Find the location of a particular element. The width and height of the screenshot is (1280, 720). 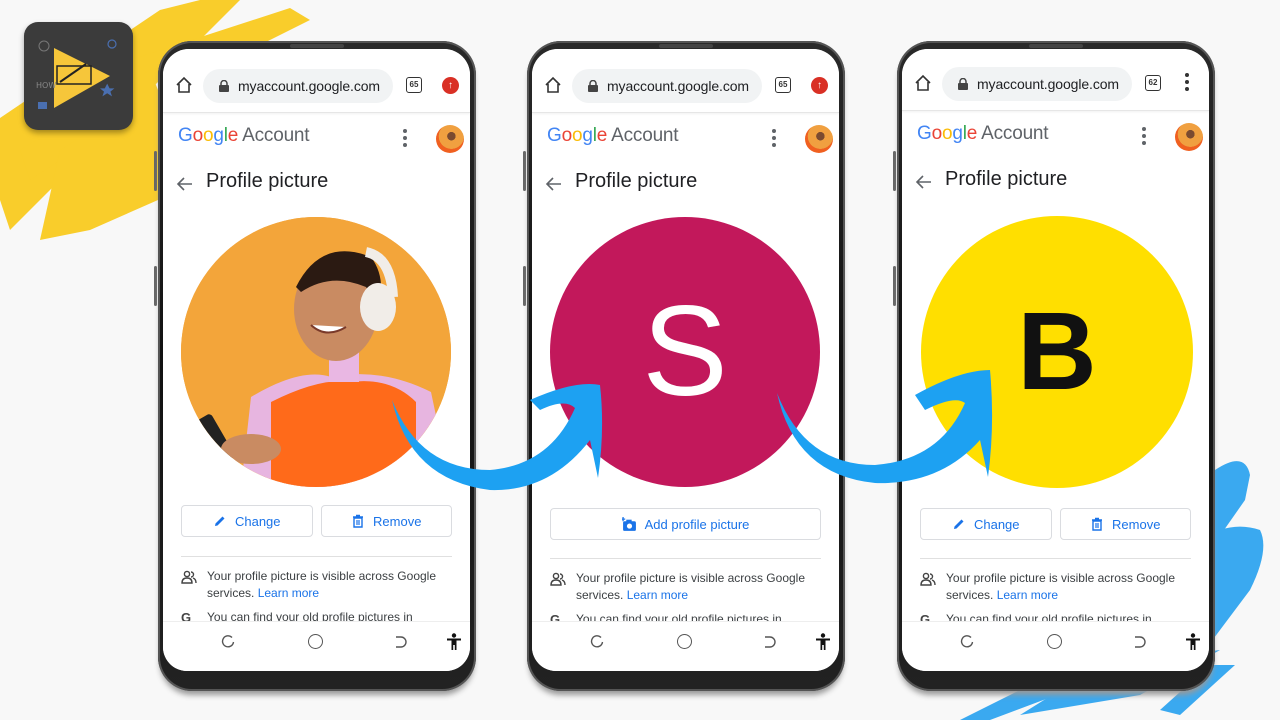

browser-toolbar: myaccount.google.com 62 is located at coordinates (1055, 80).